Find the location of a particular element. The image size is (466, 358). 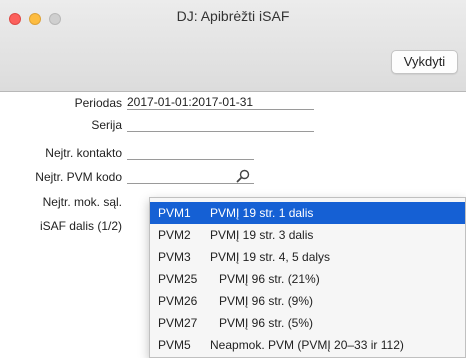

option-code: PVM27 is located at coordinates (178, 323).